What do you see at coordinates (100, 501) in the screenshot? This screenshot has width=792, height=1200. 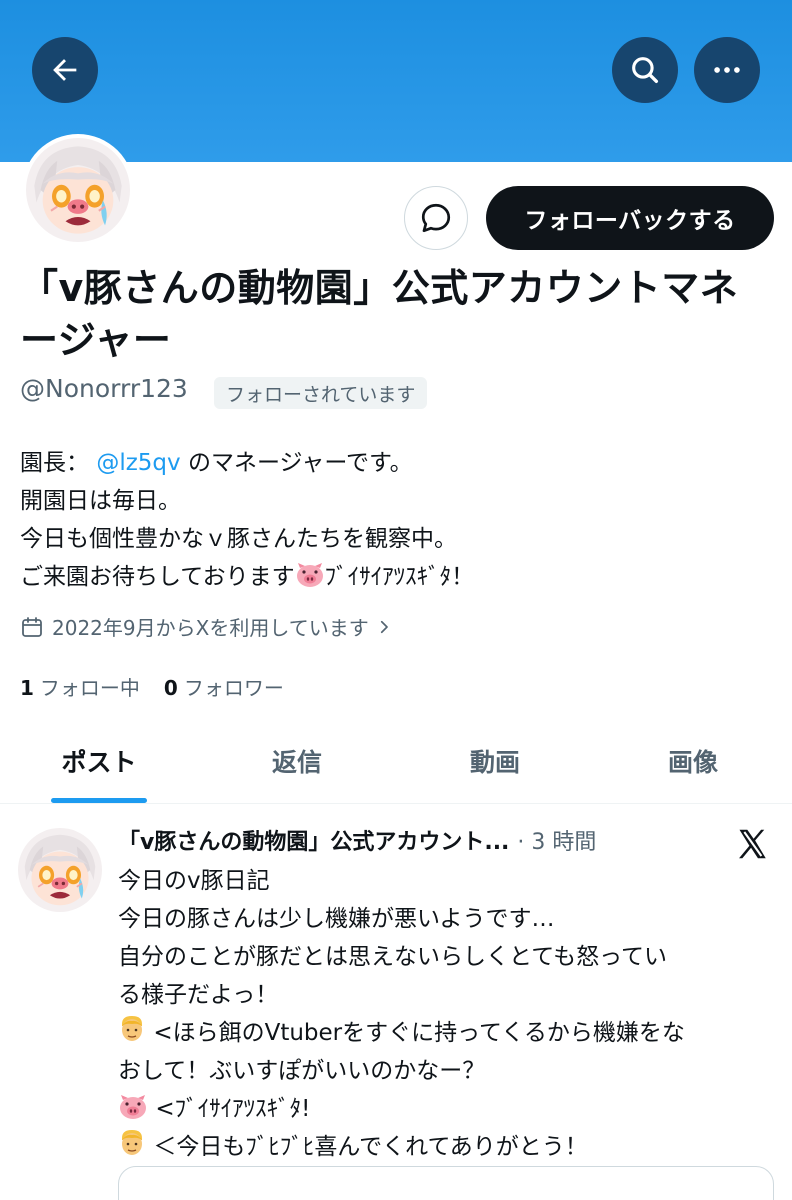 I see `bio-line-2: 開園日は毎日。` at bounding box center [100, 501].